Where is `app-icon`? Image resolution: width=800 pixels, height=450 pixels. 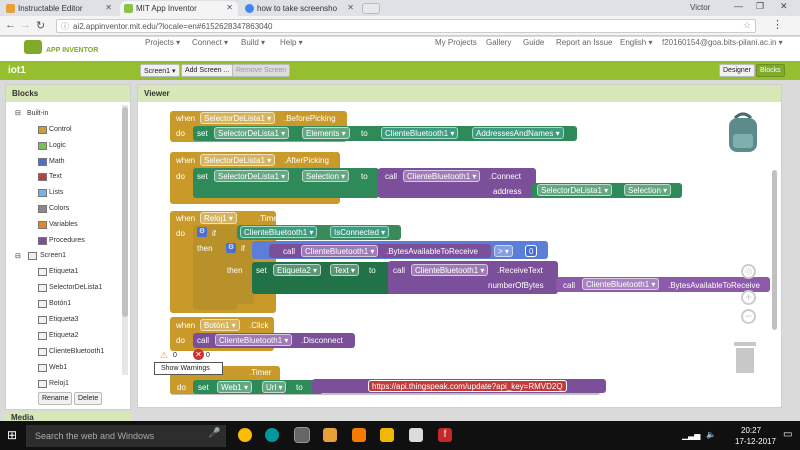 app-icon is located at coordinates (416, 435).